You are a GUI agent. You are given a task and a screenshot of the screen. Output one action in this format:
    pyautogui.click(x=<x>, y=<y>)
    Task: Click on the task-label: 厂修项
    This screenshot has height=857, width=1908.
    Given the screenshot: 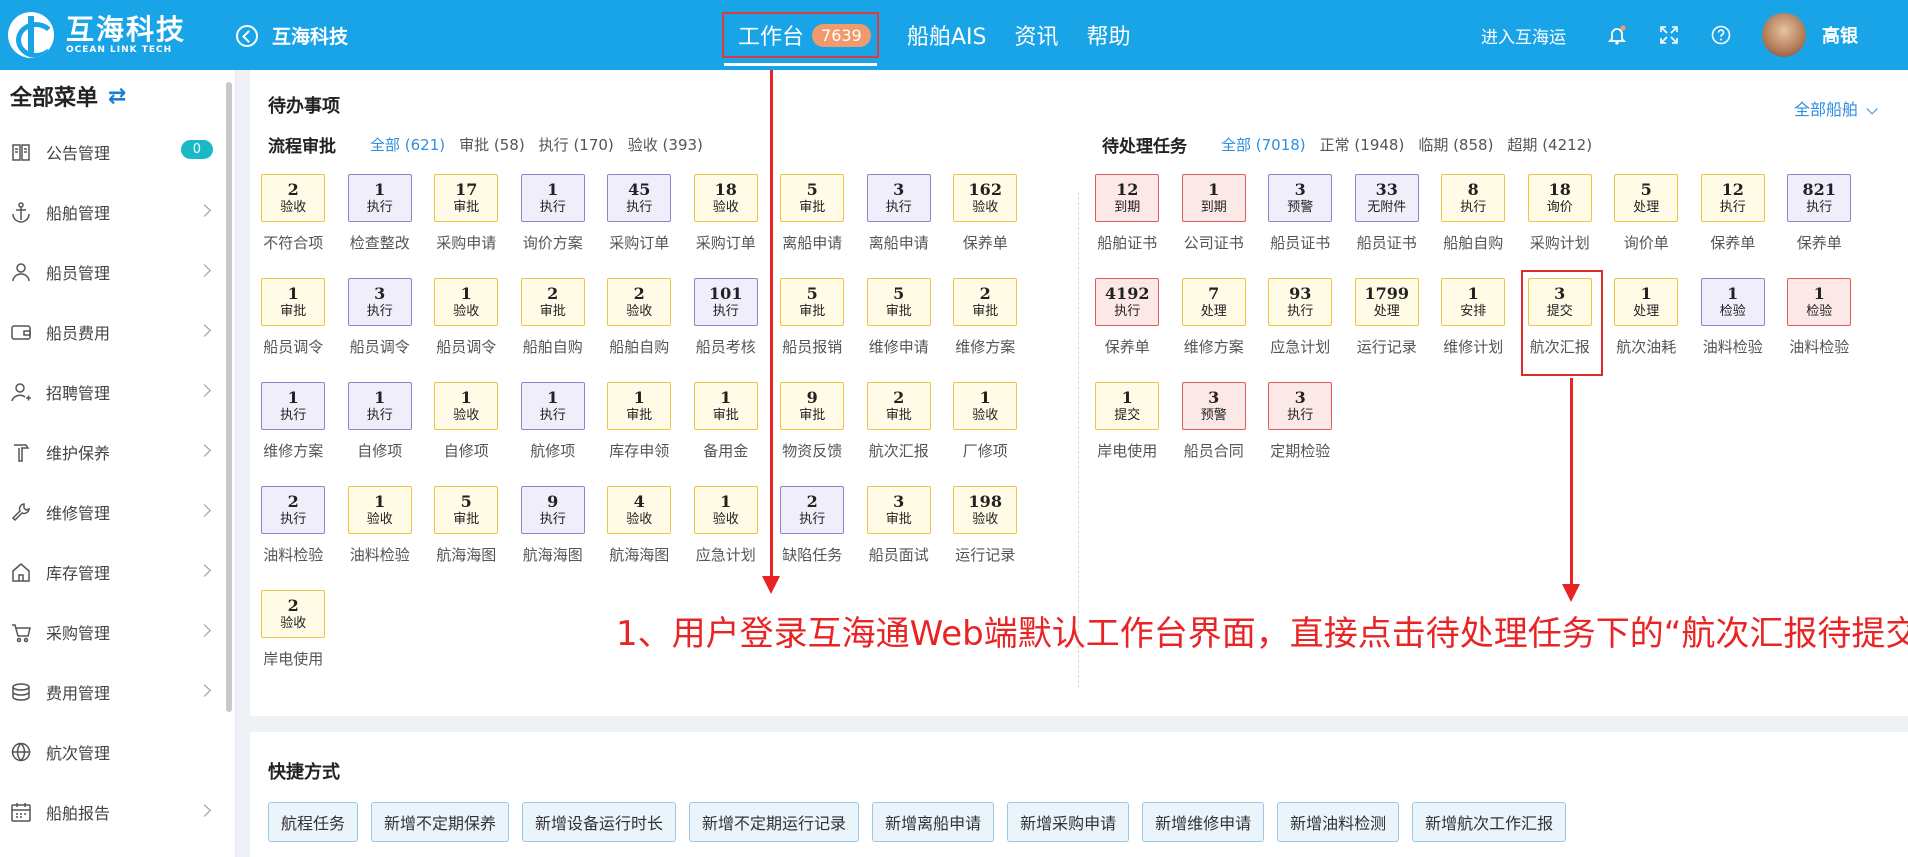 What is the action you would take?
    pyautogui.click(x=985, y=450)
    